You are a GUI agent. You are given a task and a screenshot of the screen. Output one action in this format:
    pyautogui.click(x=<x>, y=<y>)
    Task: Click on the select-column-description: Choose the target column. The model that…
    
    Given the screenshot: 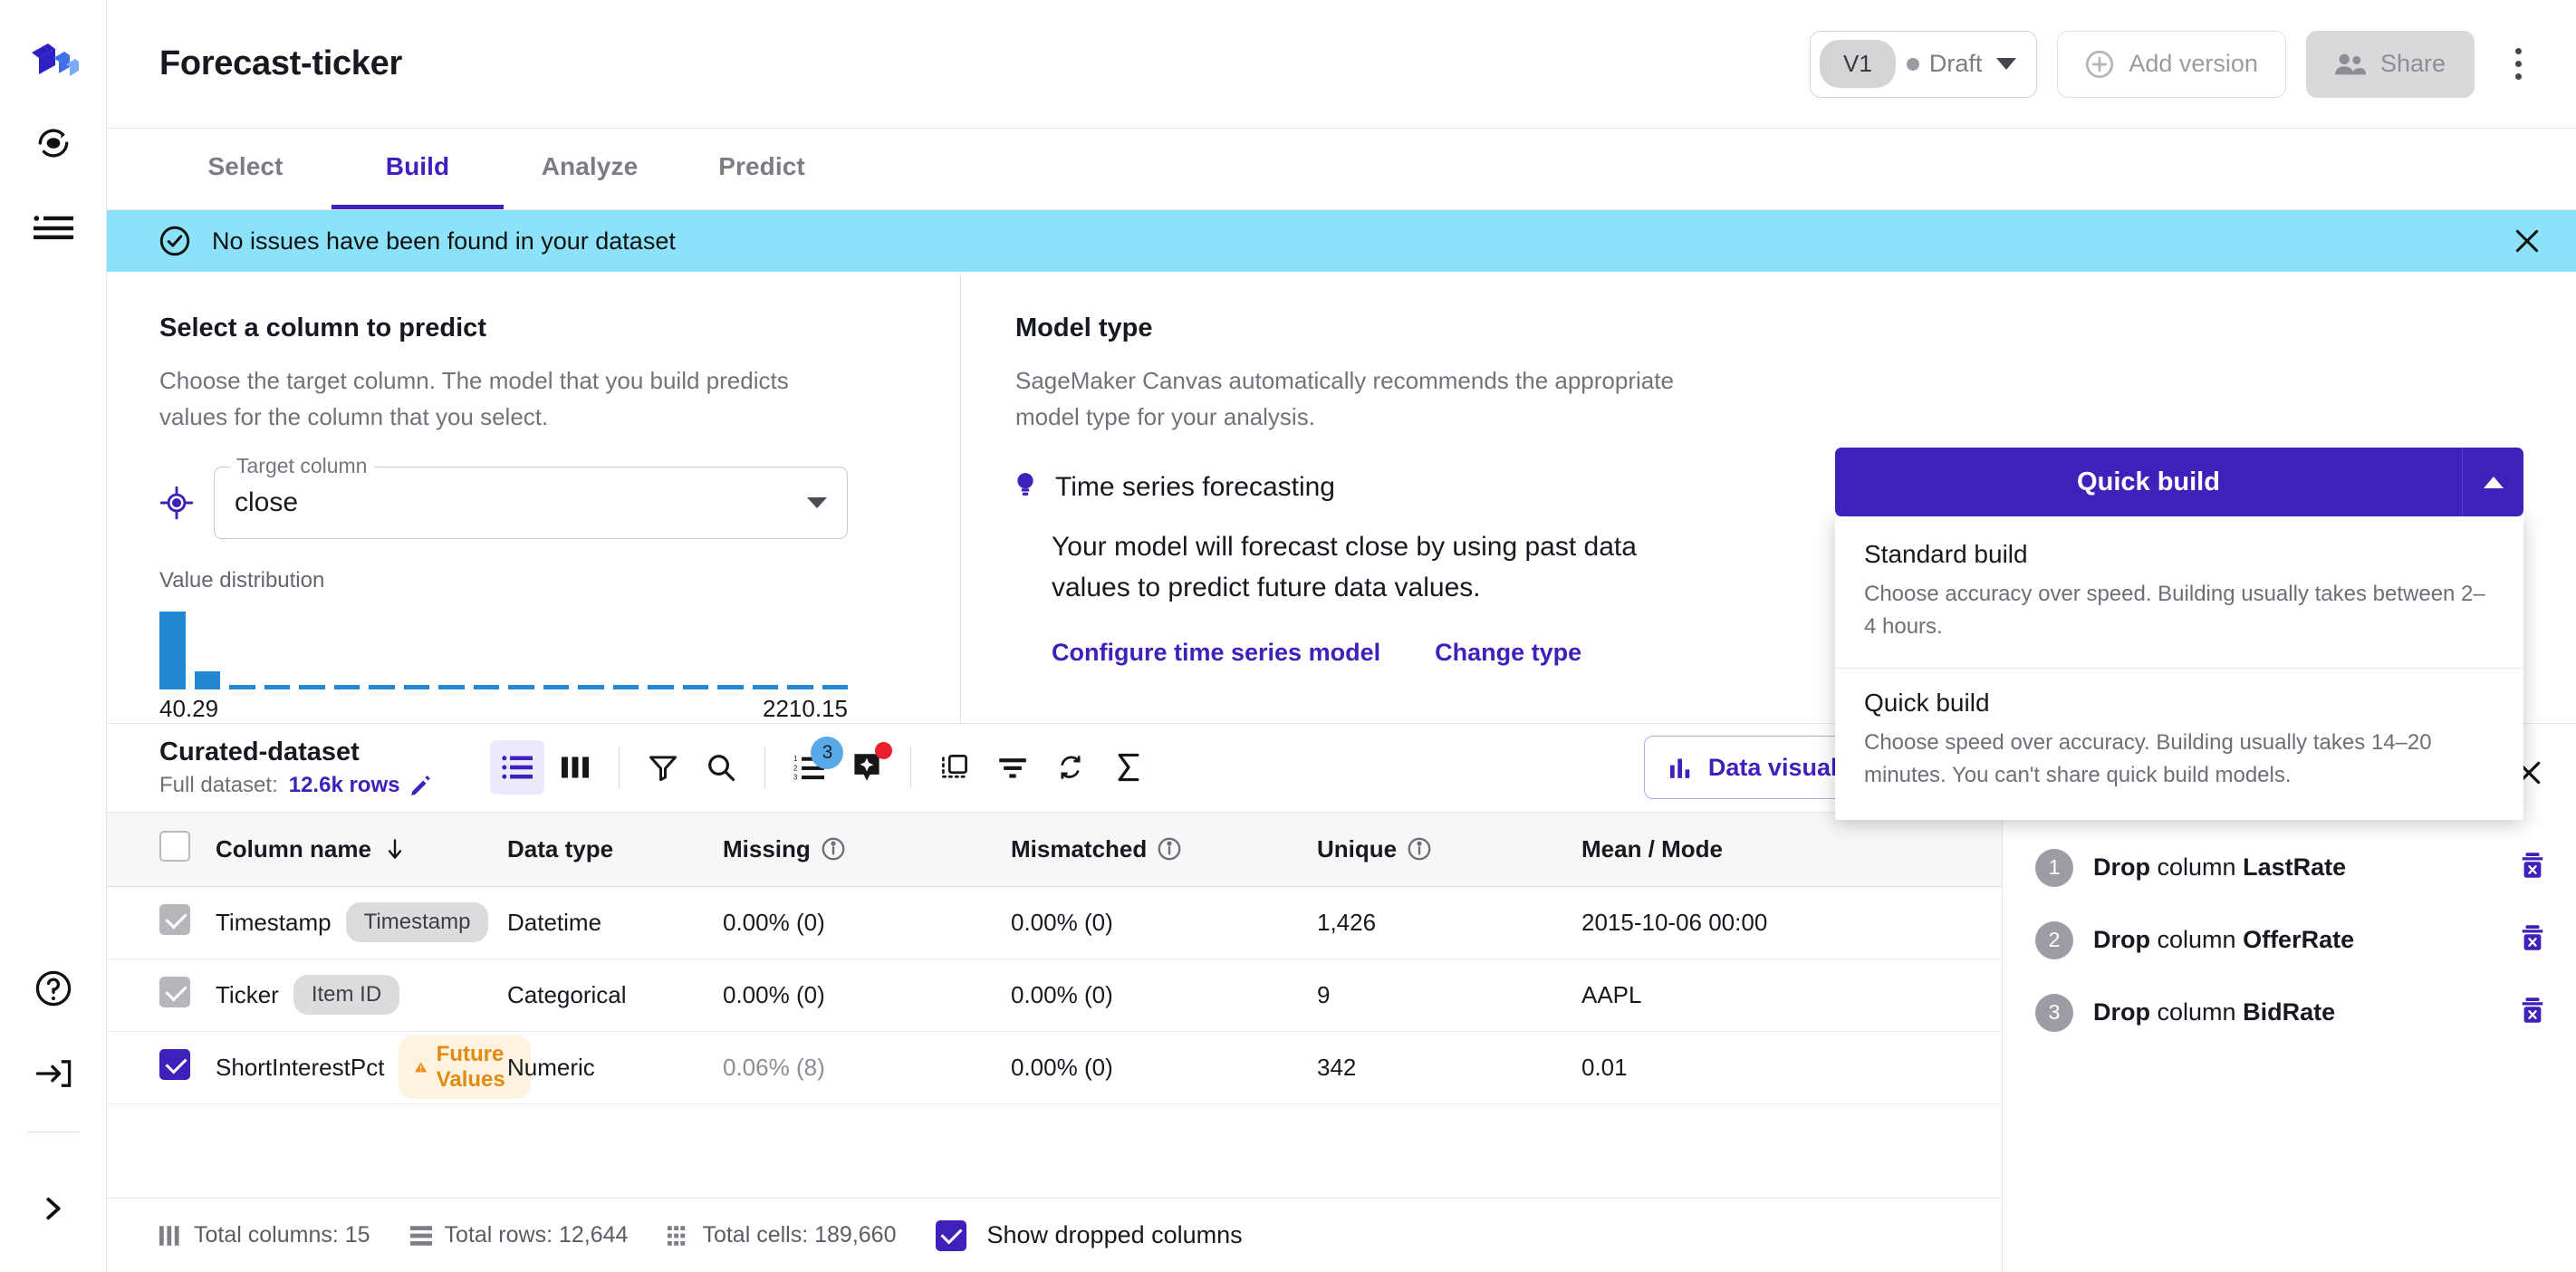 What is the action you would take?
    pyautogui.click(x=474, y=399)
    